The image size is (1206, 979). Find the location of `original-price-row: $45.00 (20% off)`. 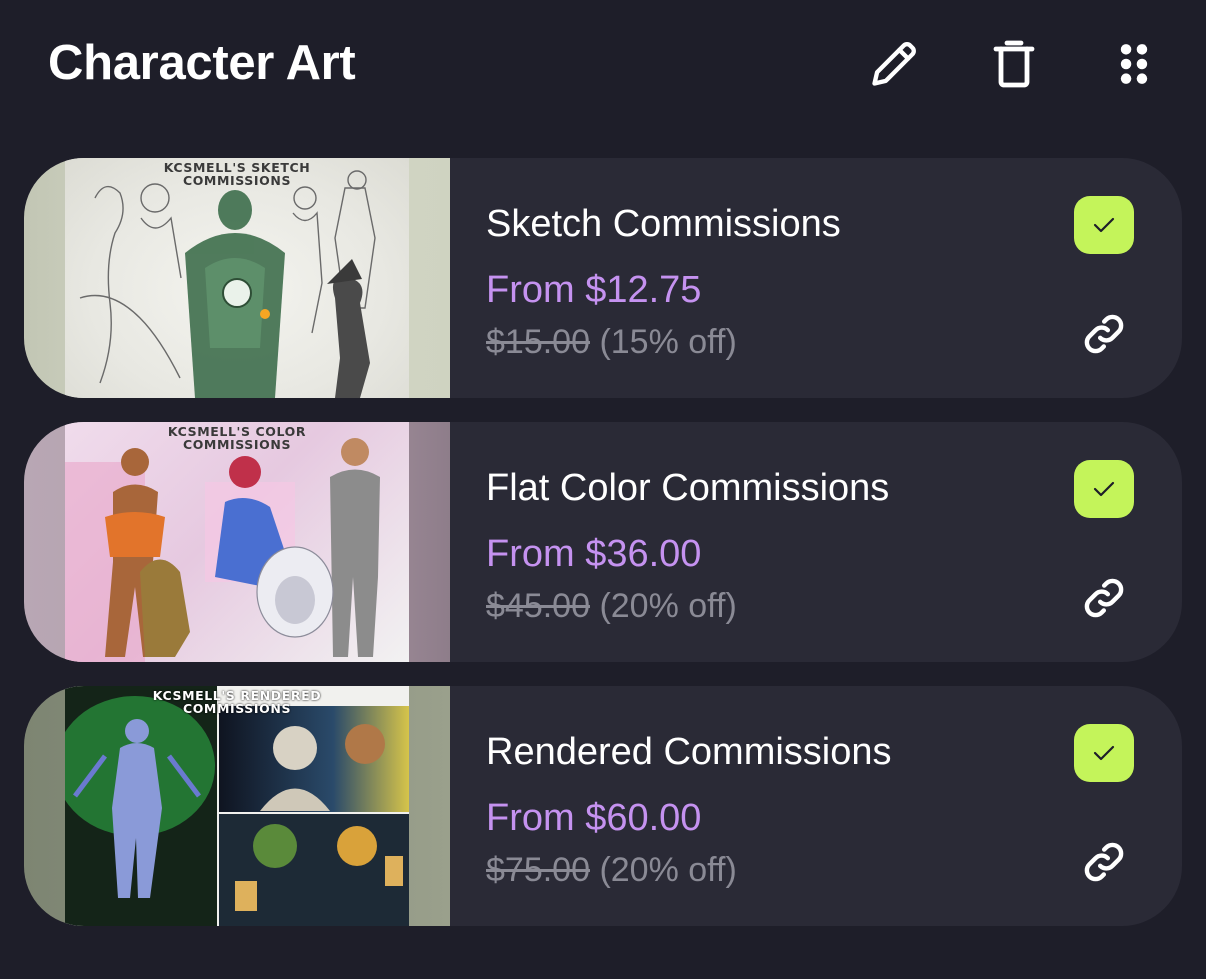

original-price-row: $45.00 (20% off) is located at coordinates (611, 606).